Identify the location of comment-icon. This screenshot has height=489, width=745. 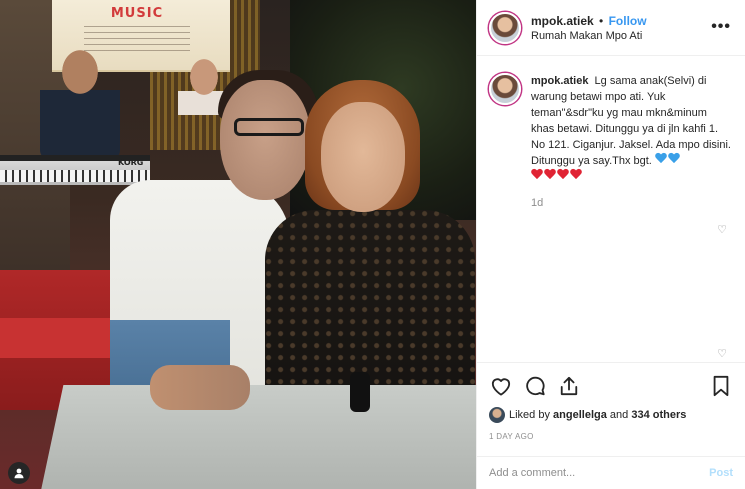
(535, 386).